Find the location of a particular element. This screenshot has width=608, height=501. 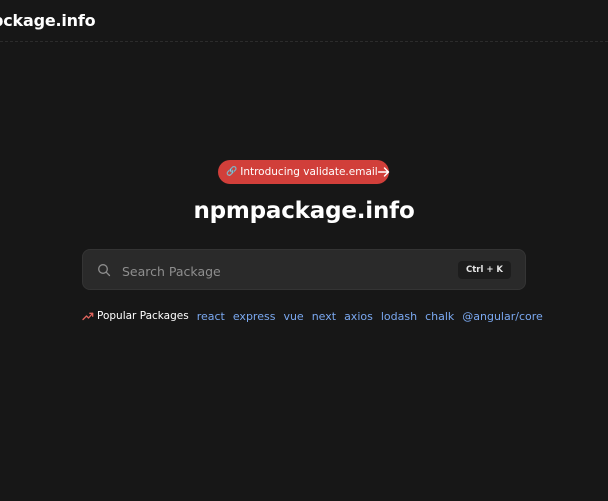

announcement-label: Introducing validate.email is located at coordinates (309, 172).